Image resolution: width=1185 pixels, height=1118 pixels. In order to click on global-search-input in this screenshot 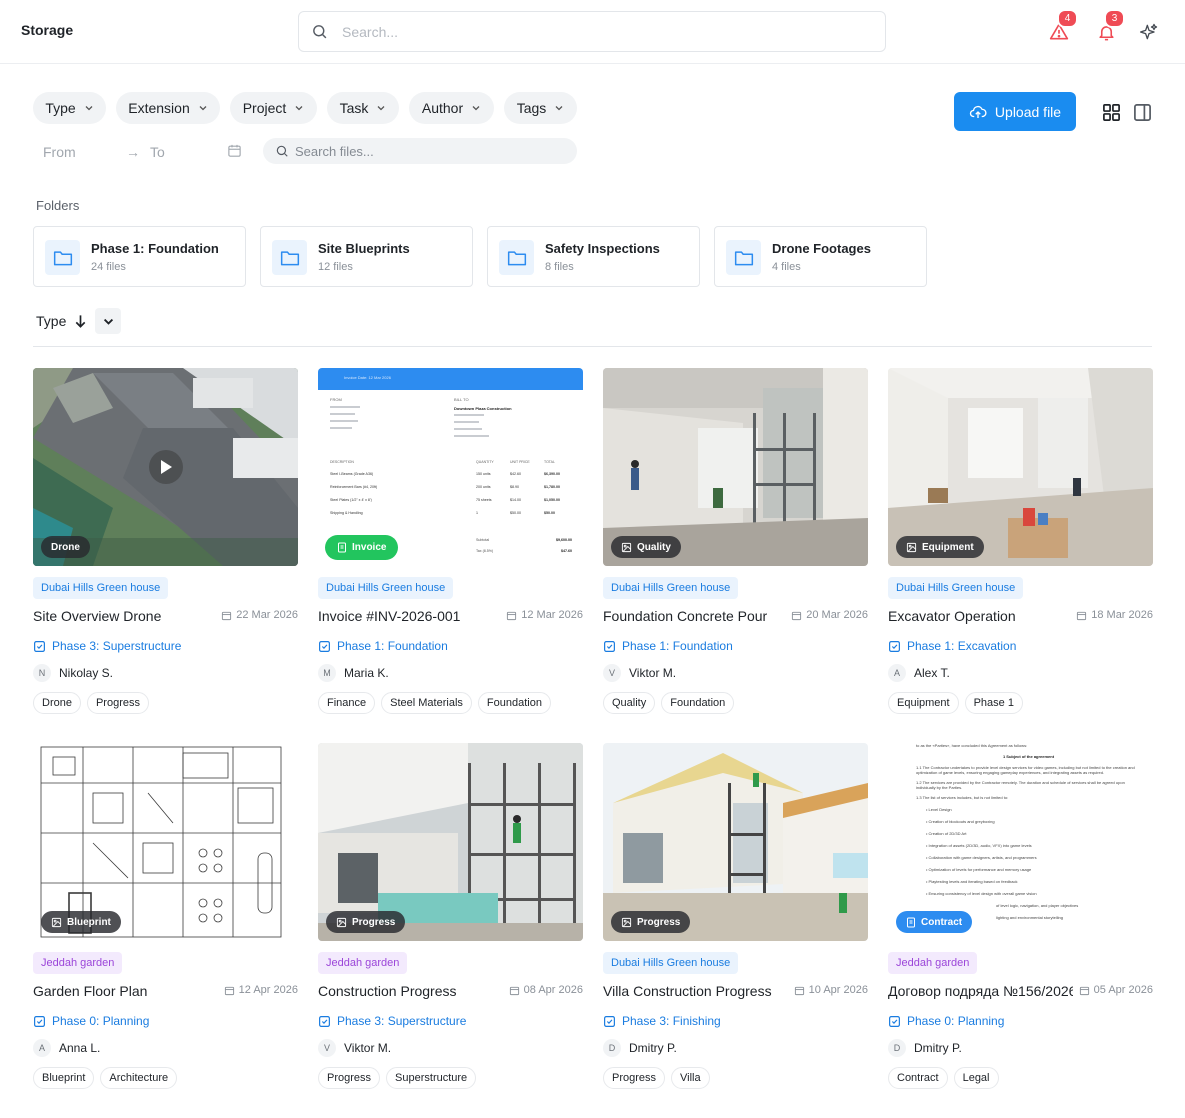, I will do `click(592, 31)`.